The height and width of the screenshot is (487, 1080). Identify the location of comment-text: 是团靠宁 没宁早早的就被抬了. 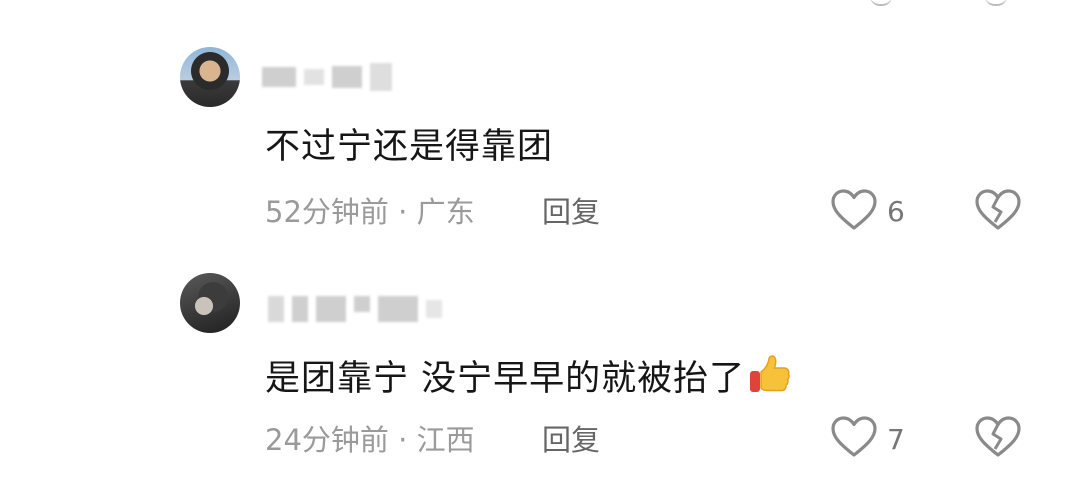
(528, 376).